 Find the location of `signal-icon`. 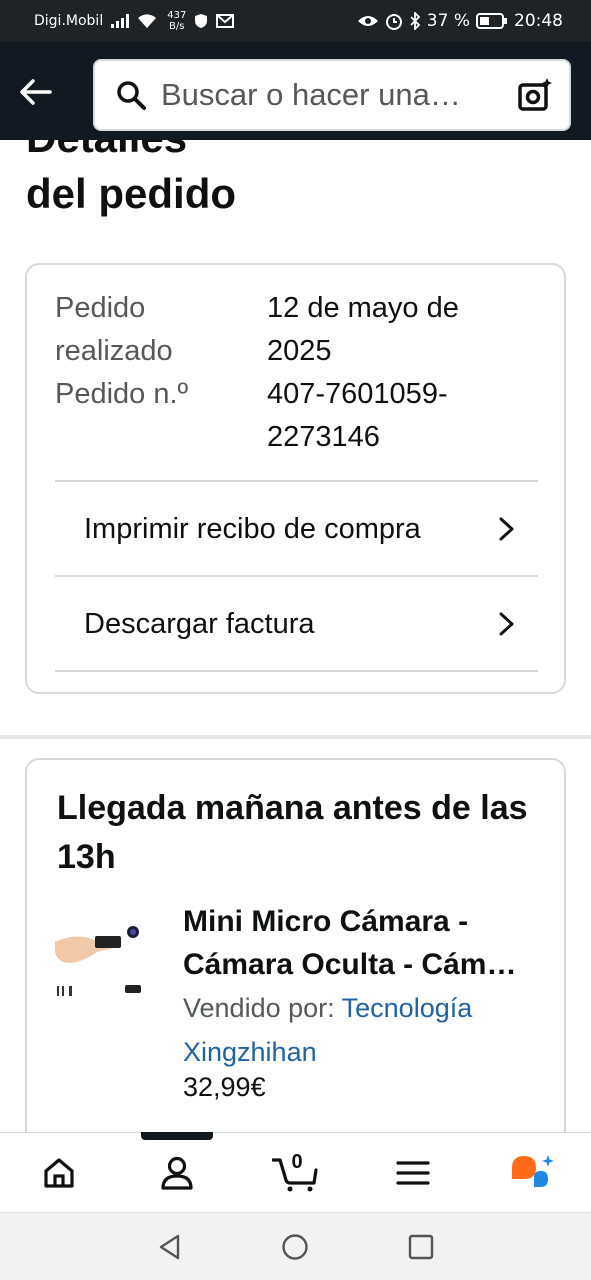

signal-icon is located at coordinates (120, 21).